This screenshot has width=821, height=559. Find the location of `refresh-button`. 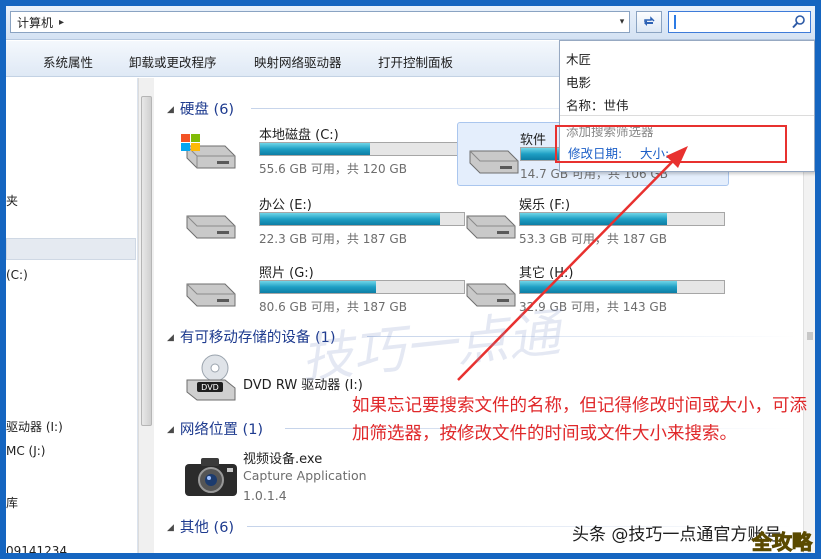

refresh-button is located at coordinates (649, 22).